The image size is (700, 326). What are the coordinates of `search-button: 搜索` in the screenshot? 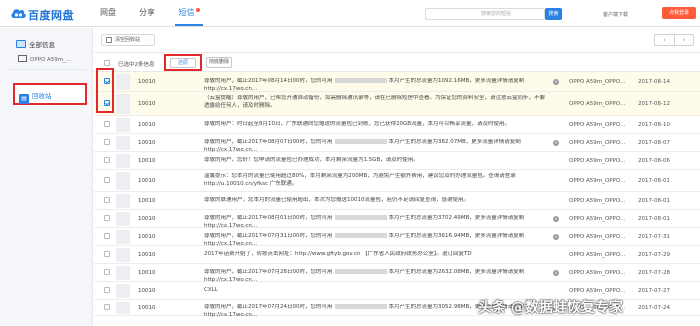 It's located at (553, 14).